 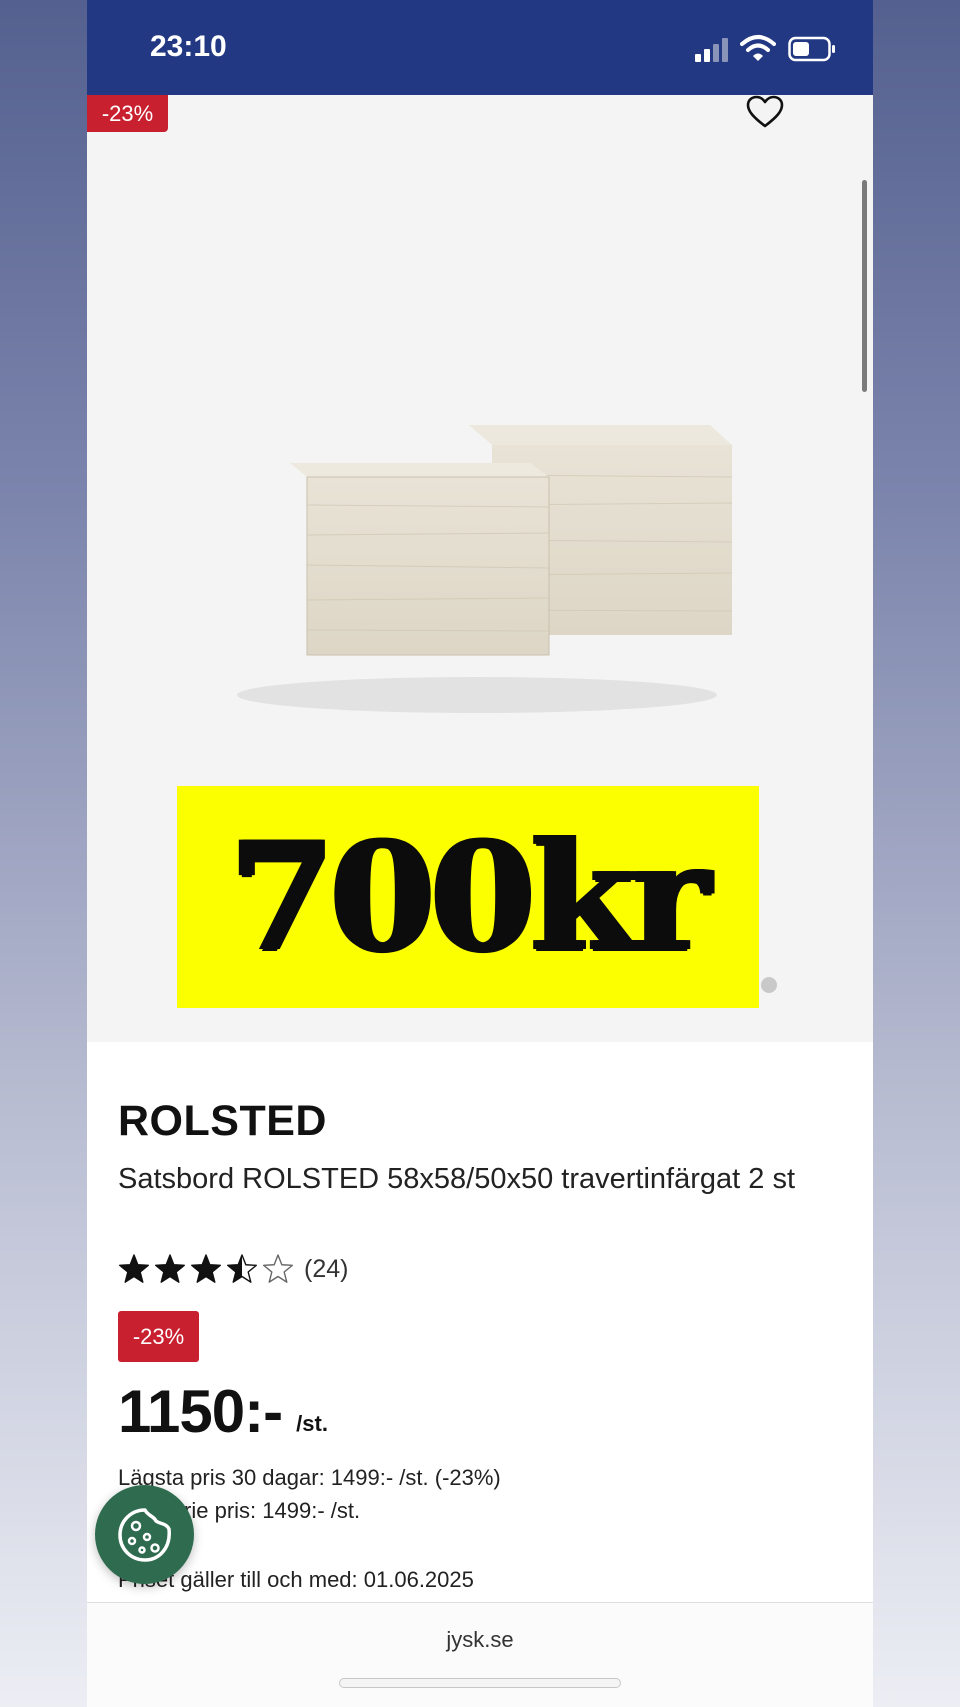 I want to click on product-brand: ROLSTED, so click(x=222, y=1121).